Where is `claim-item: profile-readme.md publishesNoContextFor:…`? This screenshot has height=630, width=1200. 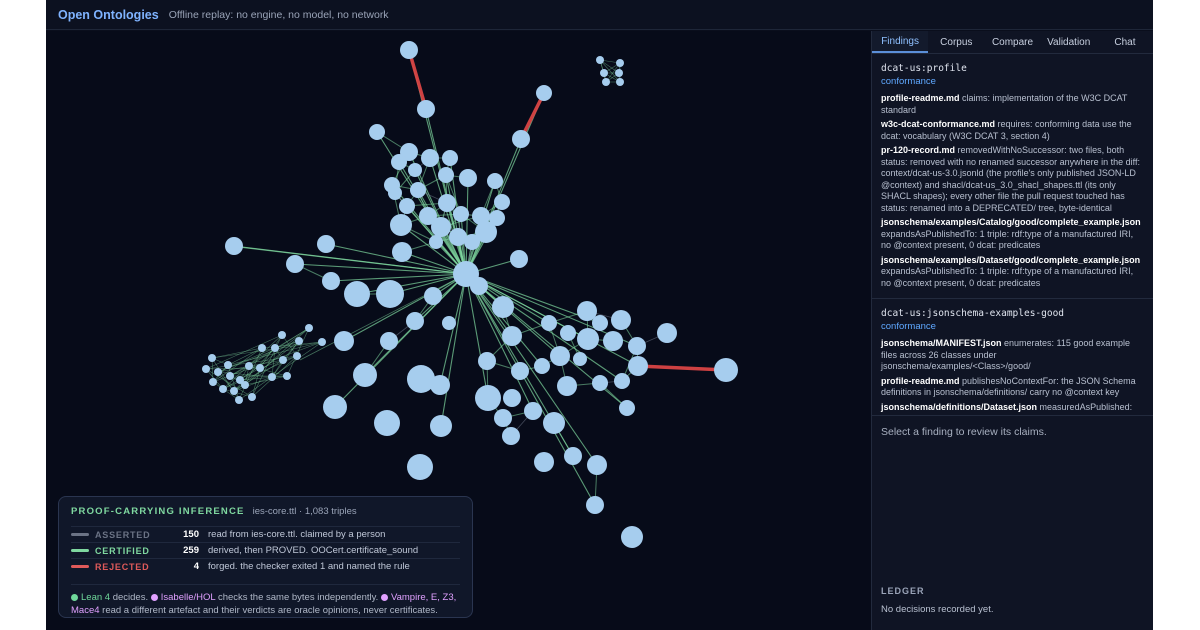
claim-item: profile-readme.md publishesNoContextFor:… is located at coordinates (1012, 387).